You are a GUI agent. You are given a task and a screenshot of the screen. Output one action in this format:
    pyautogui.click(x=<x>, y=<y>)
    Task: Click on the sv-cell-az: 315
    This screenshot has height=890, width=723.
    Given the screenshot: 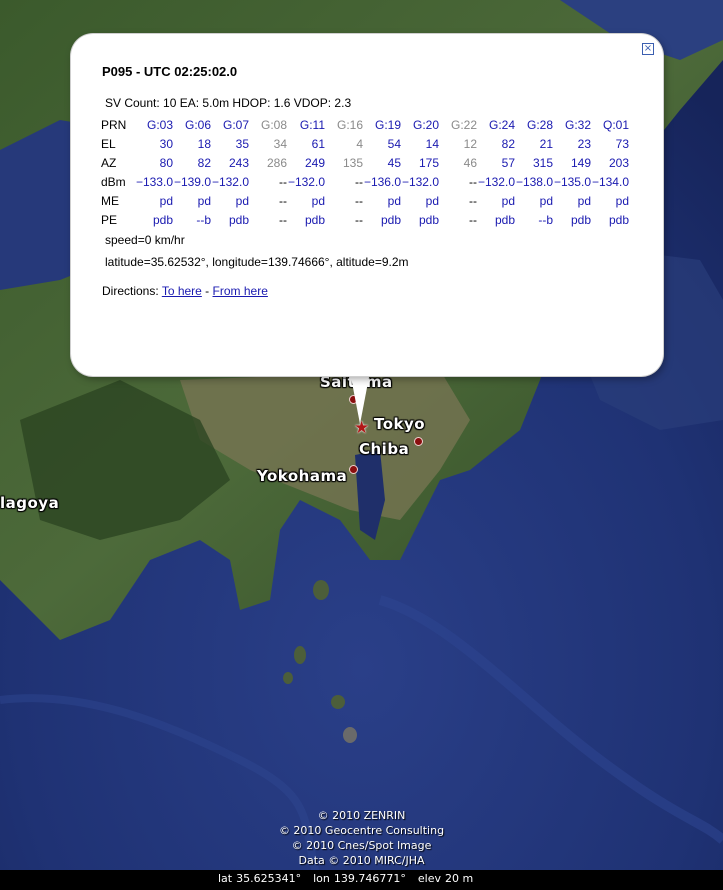 What is the action you would take?
    pyautogui.click(x=542, y=162)
    